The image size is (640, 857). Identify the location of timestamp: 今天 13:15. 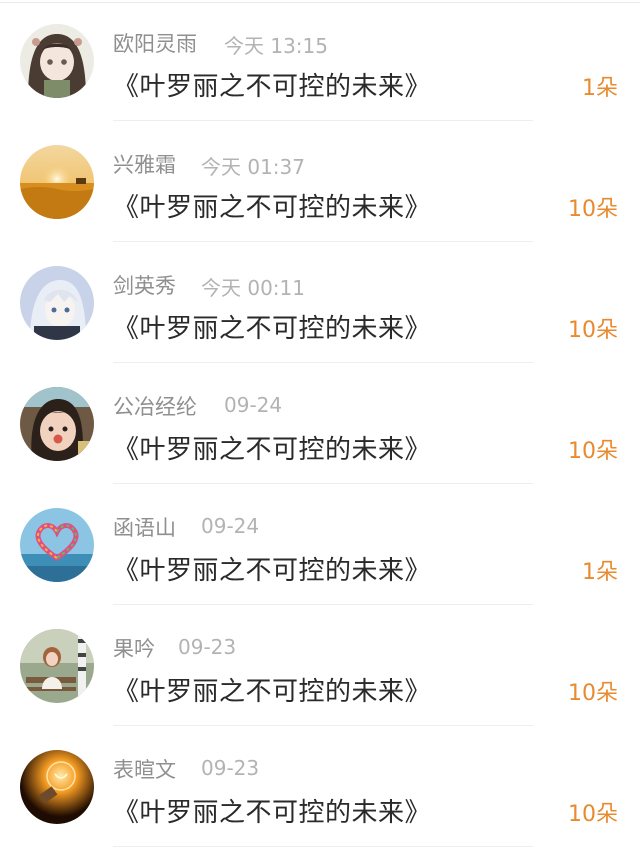
(276, 46).